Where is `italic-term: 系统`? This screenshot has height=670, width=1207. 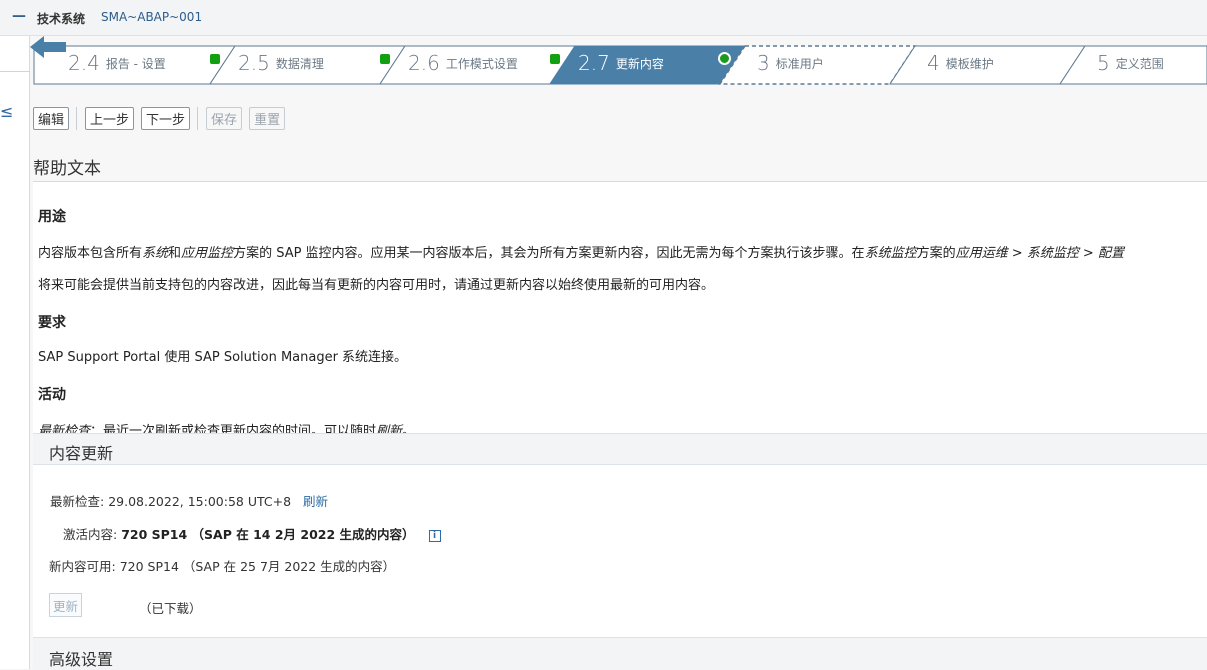
italic-term: 系统 is located at coordinates (155, 253).